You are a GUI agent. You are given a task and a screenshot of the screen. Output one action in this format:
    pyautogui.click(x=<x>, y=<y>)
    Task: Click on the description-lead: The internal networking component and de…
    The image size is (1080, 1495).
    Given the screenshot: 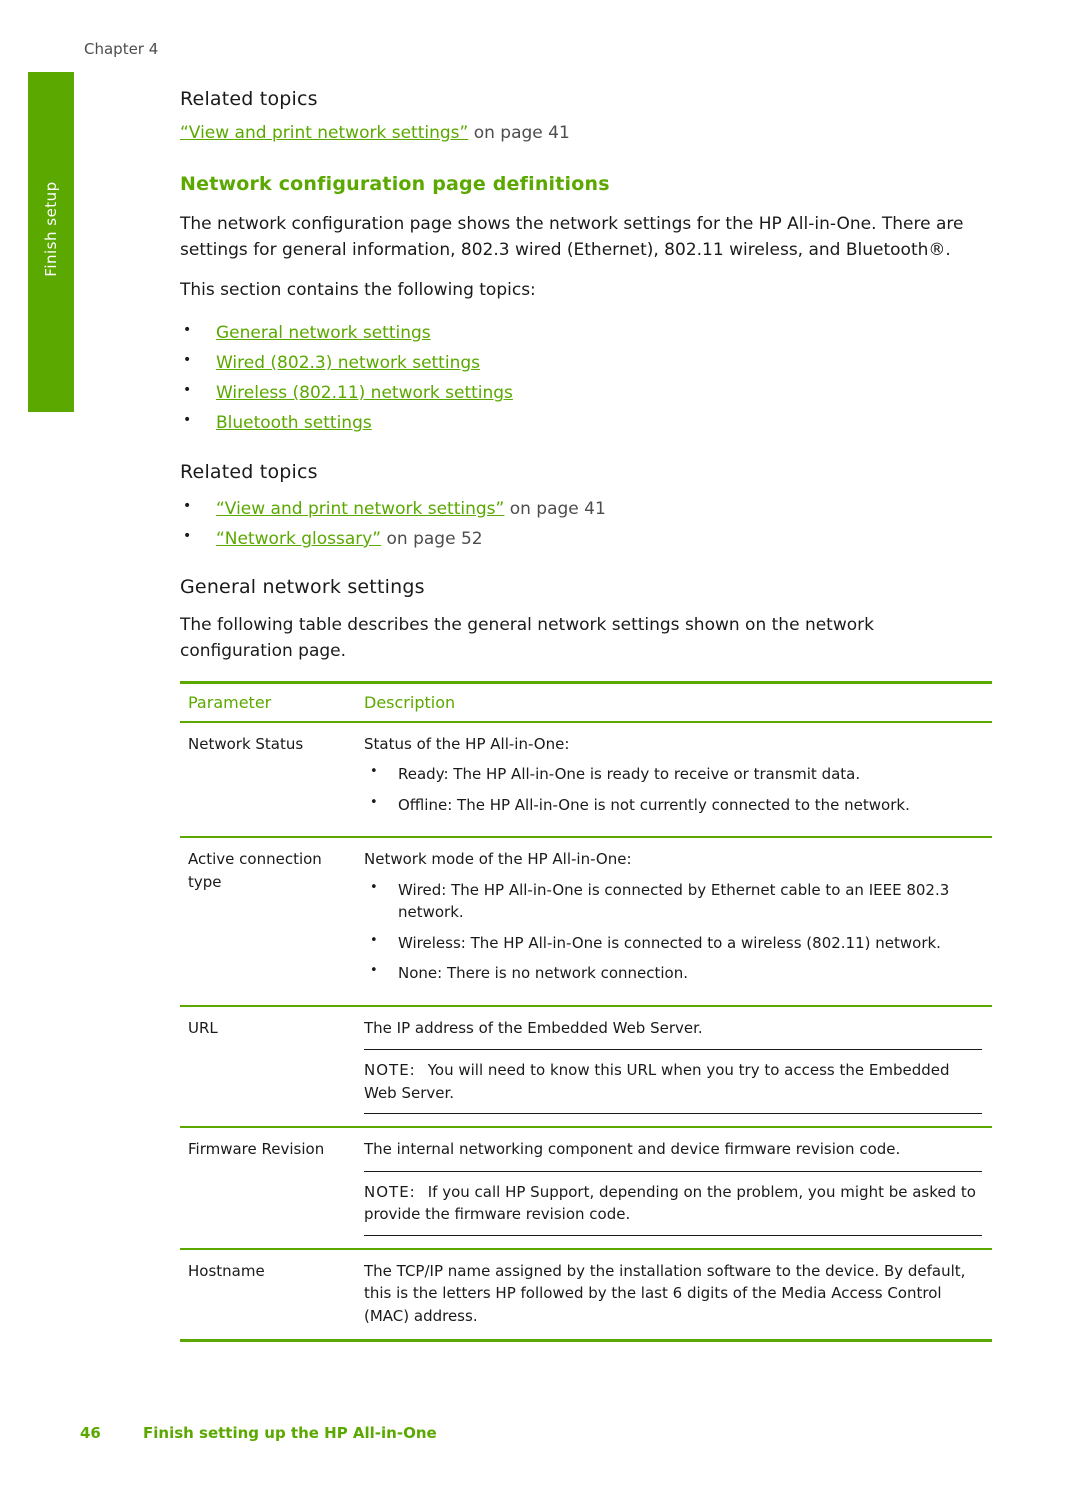 What is the action you would take?
    pyautogui.click(x=632, y=1149)
    